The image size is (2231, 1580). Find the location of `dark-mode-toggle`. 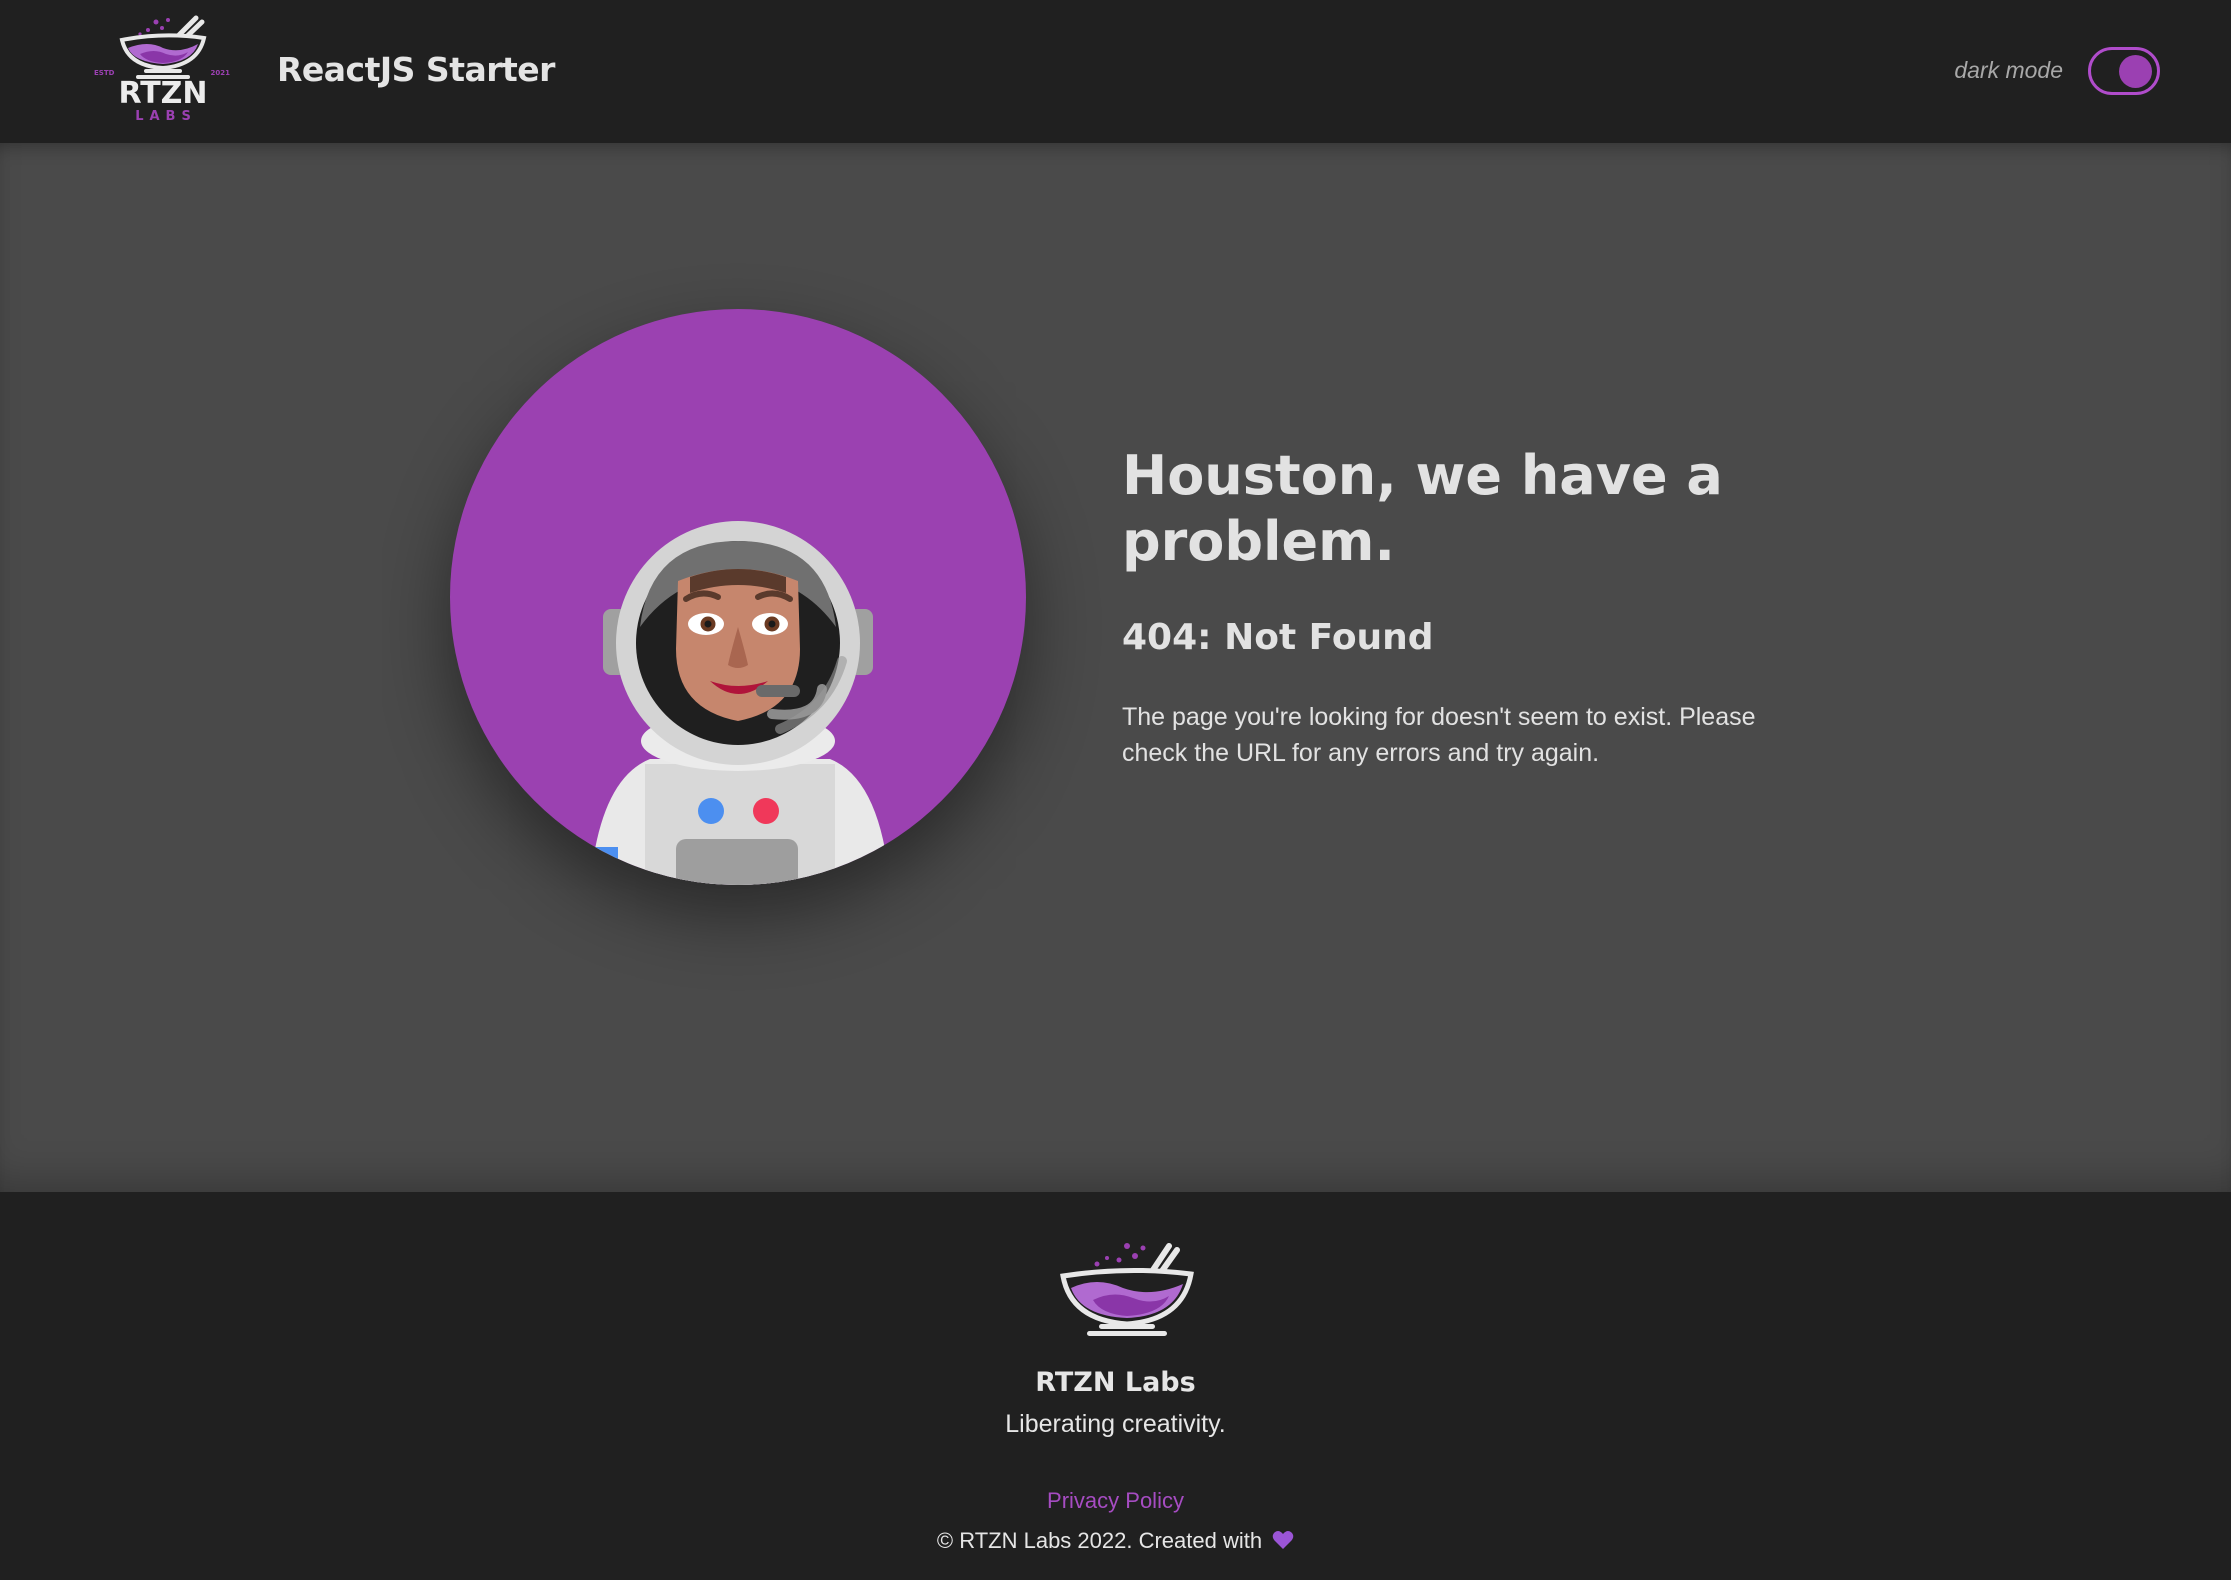

dark-mode-toggle is located at coordinates (2124, 71).